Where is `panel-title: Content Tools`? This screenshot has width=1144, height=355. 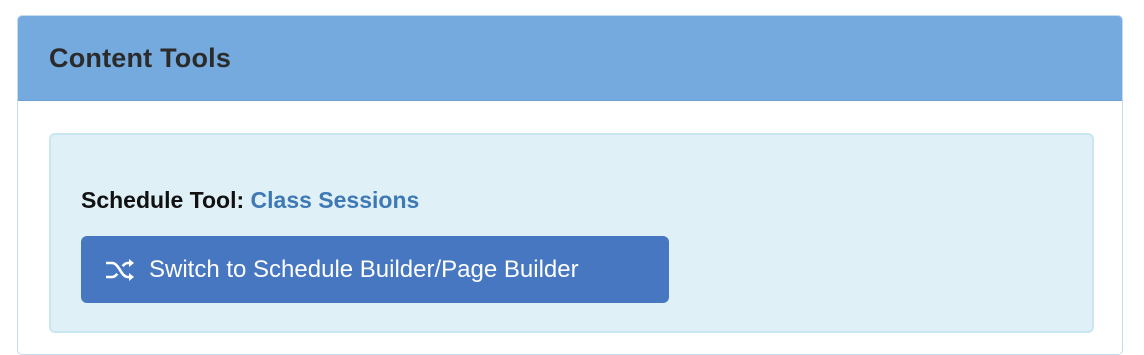
panel-title: Content Tools is located at coordinates (140, 57).